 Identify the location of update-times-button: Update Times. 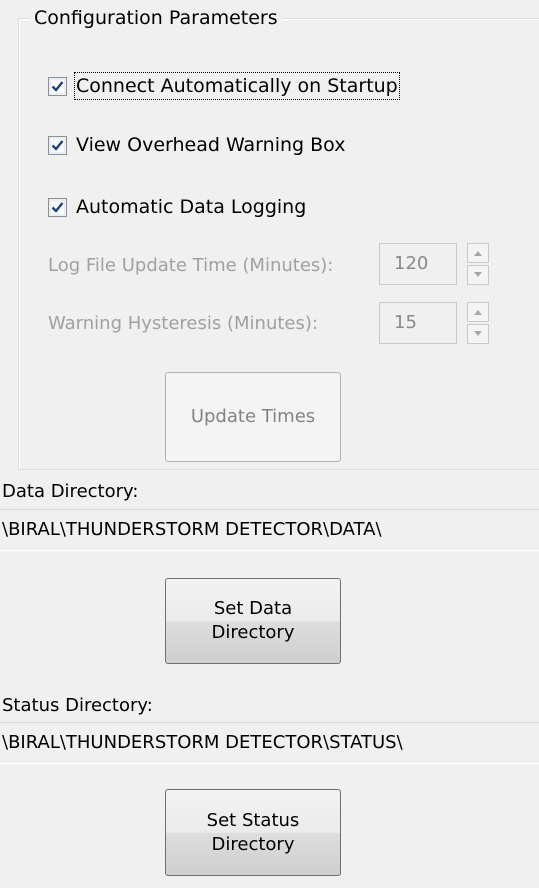
(253, 417).